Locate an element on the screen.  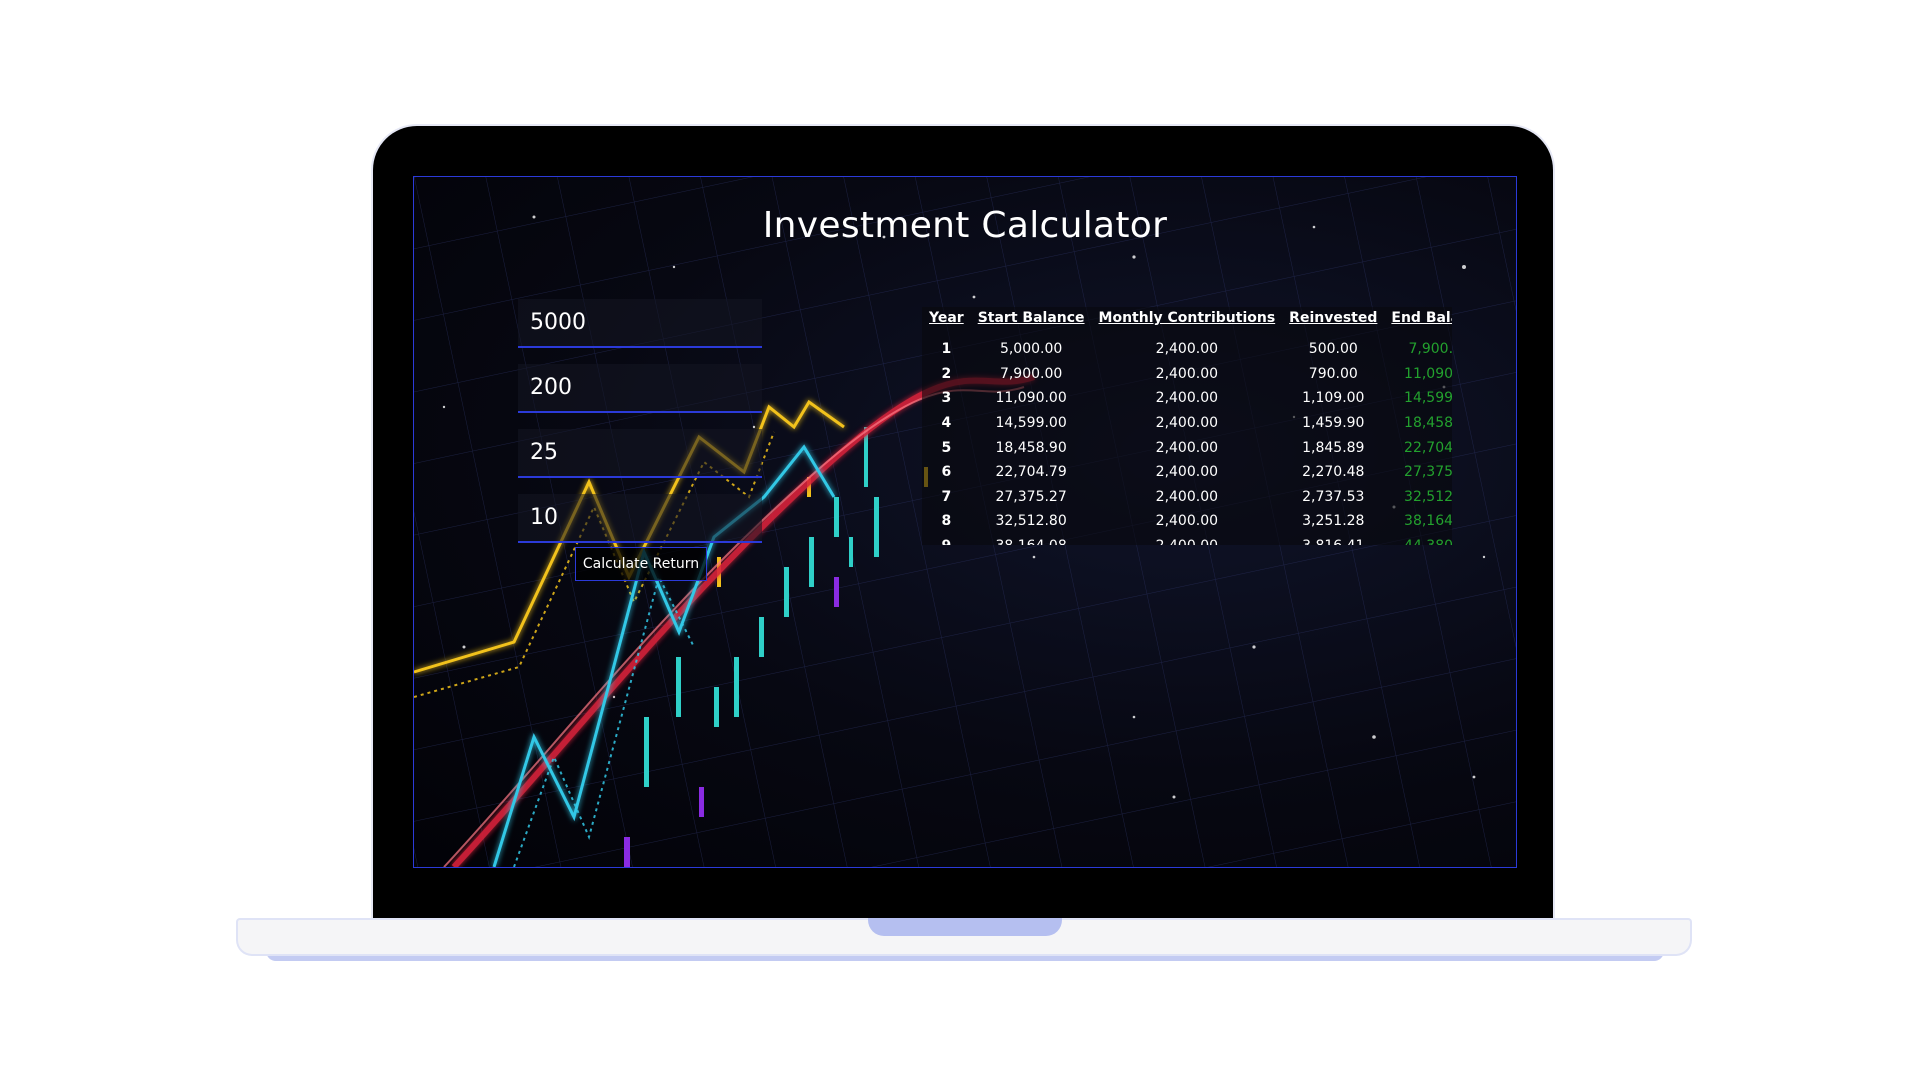
end-balance-cell: 32,512.80 is located at coordinates (1428, 496).